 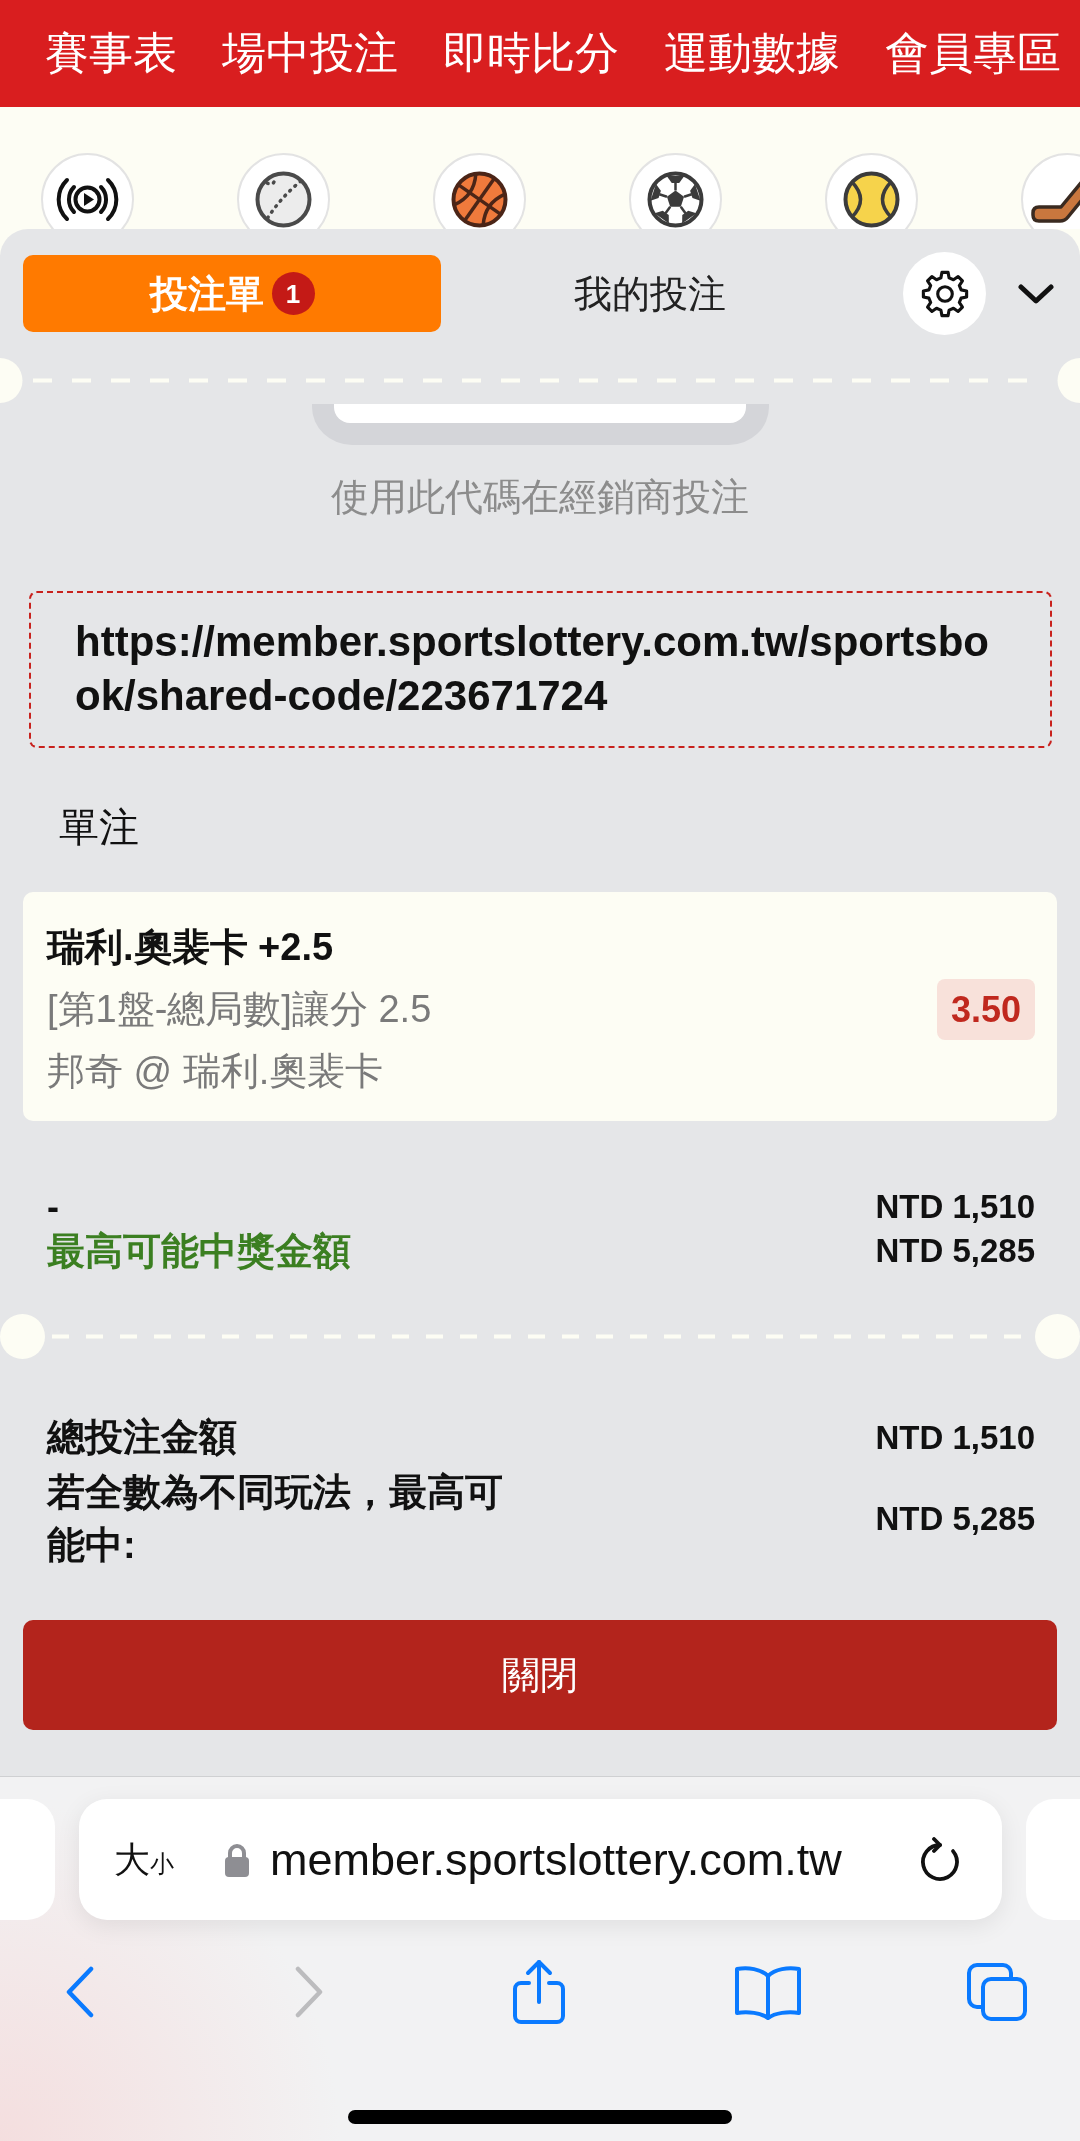 What do you see at coordinates (99, 827) in the screenshot?
I see `section-title: 單注` at bounding box center [99, 827].